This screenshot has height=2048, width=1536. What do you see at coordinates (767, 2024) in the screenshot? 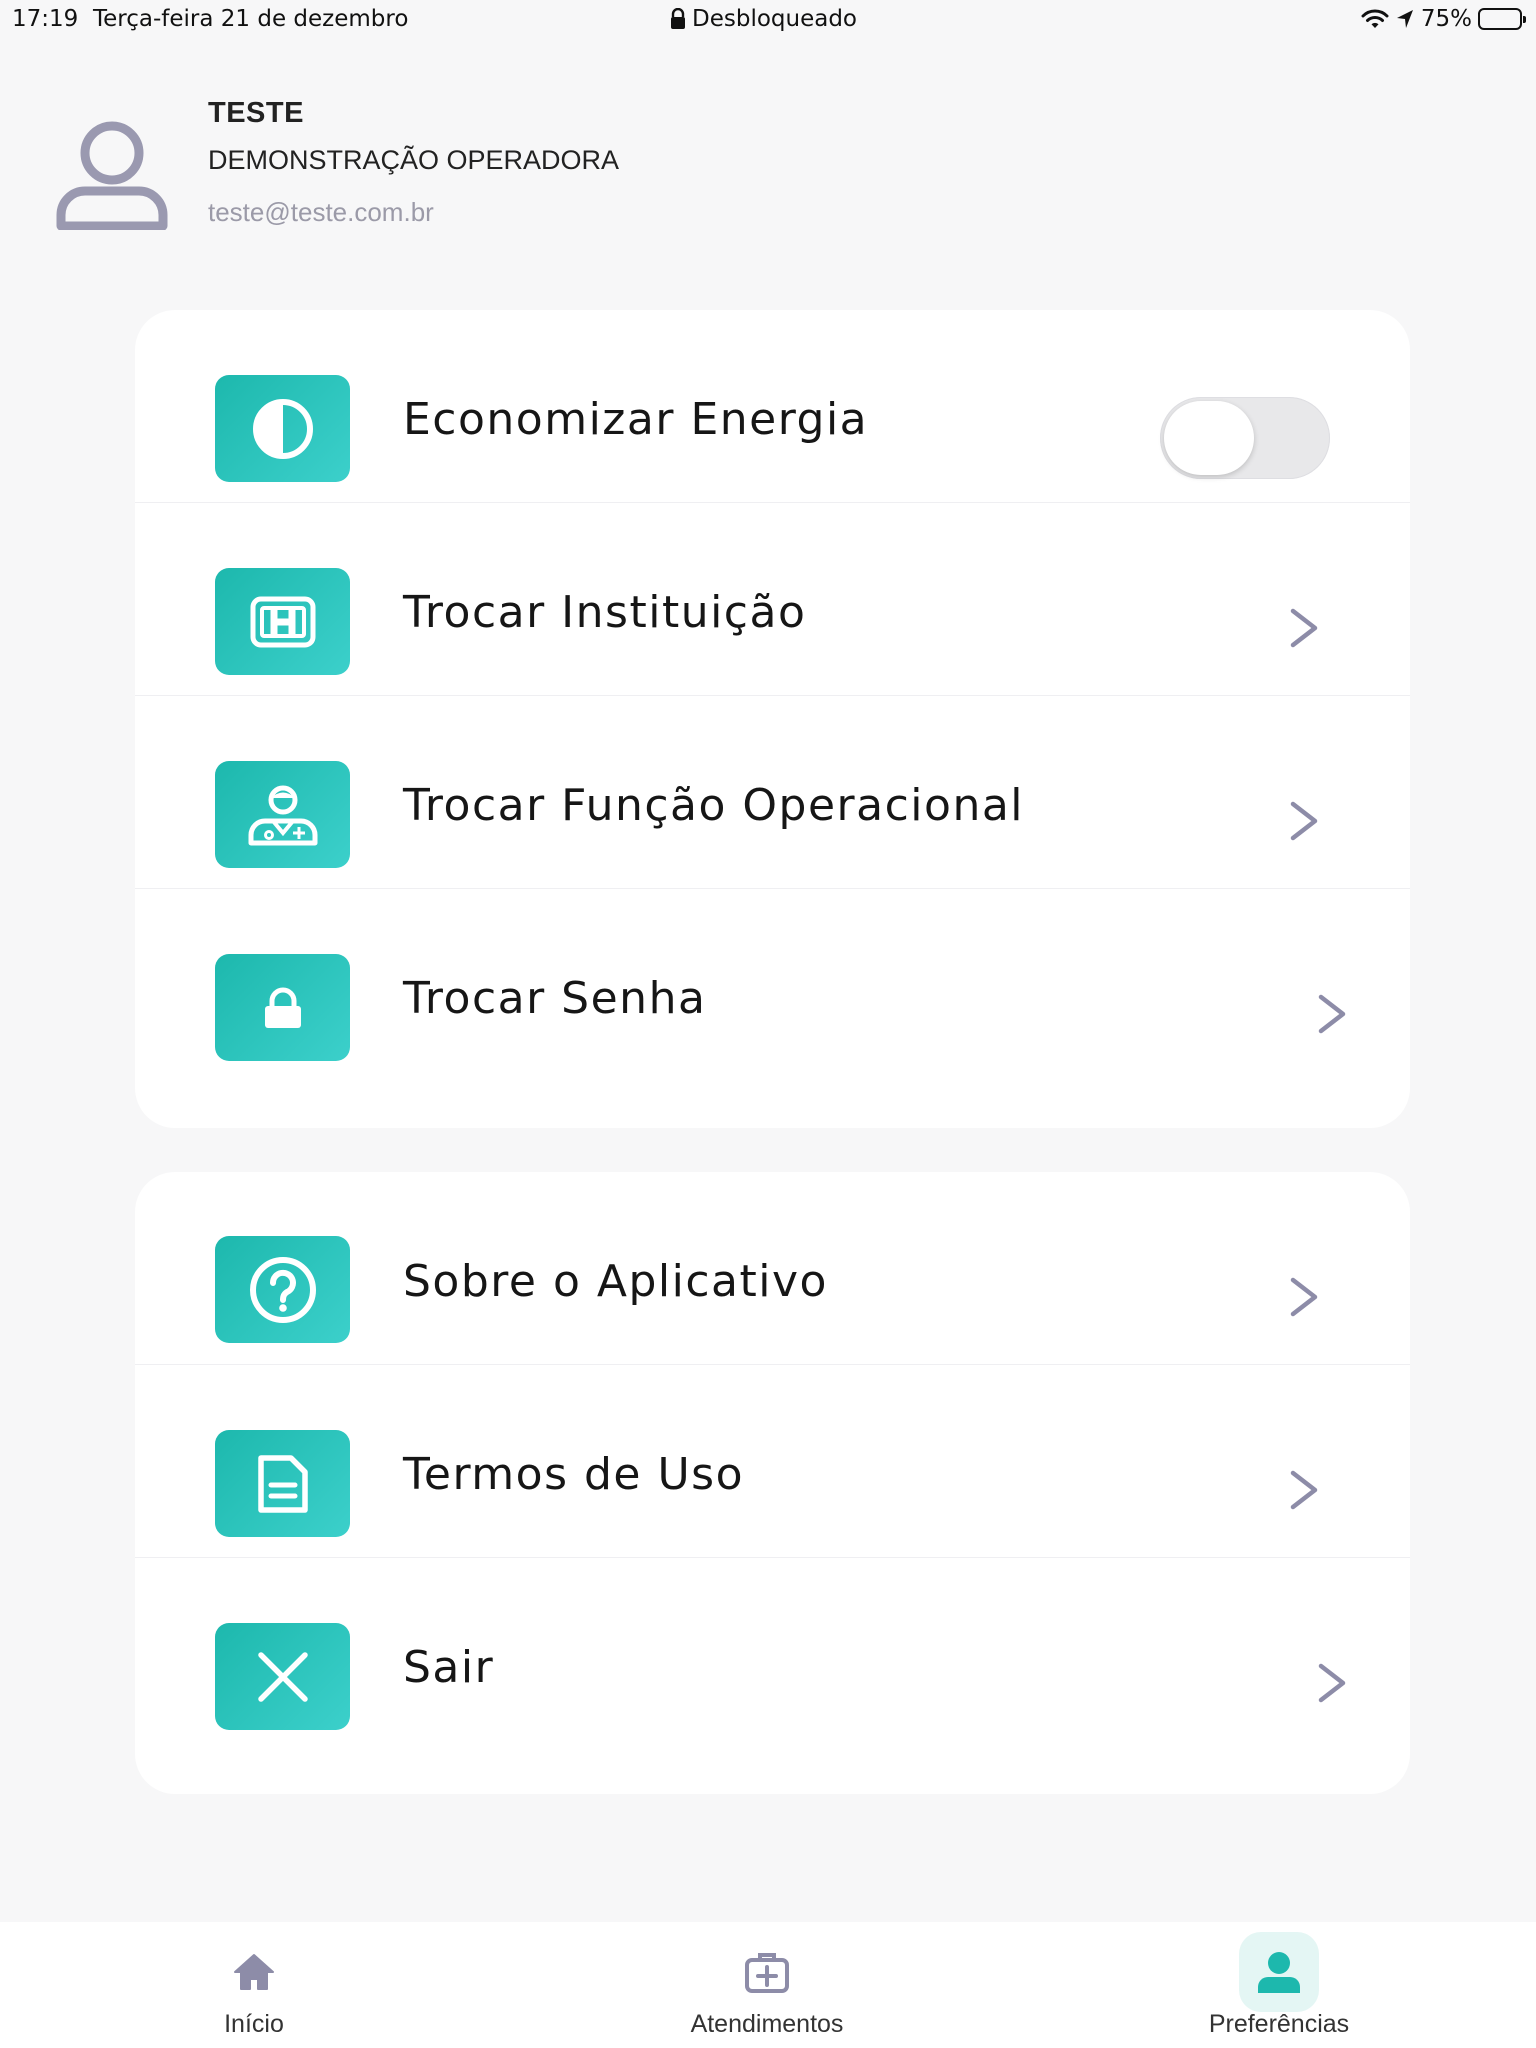
I see `tab-label: Atendimentos` at bounding box center [767, 2024].